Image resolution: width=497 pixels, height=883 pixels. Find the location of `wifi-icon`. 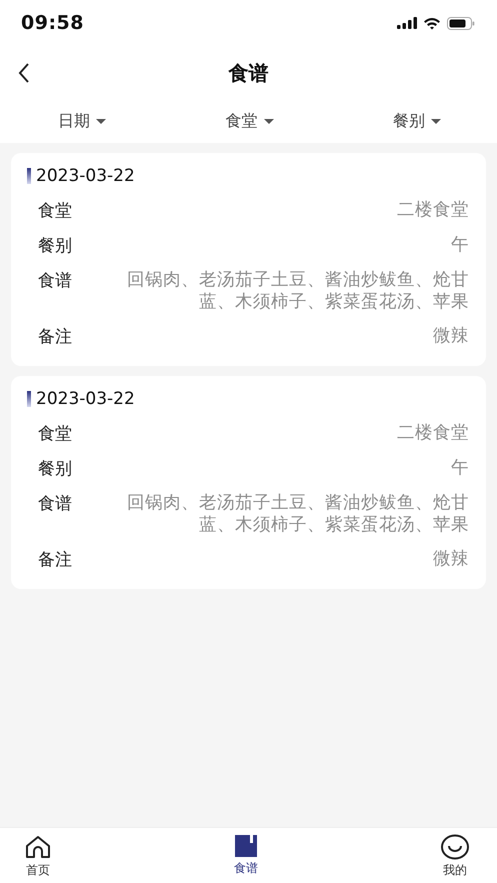

wifi-icon is located at coordinates (432, 23).